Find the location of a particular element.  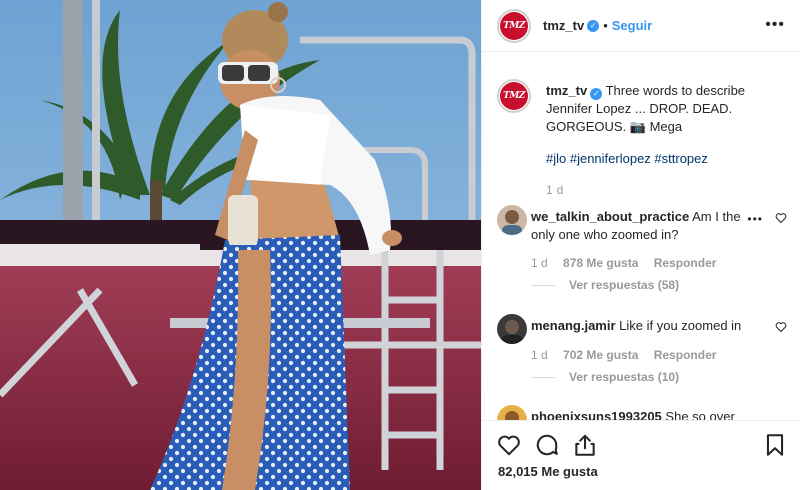

post-actions-bar: 82,015 Me gusta is located at coordinates (641, 455).